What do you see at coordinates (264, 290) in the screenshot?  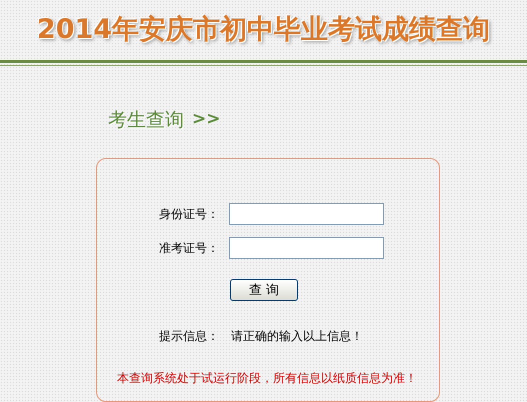 I see `query-button: 查 询` at bounding box center [264, 290].